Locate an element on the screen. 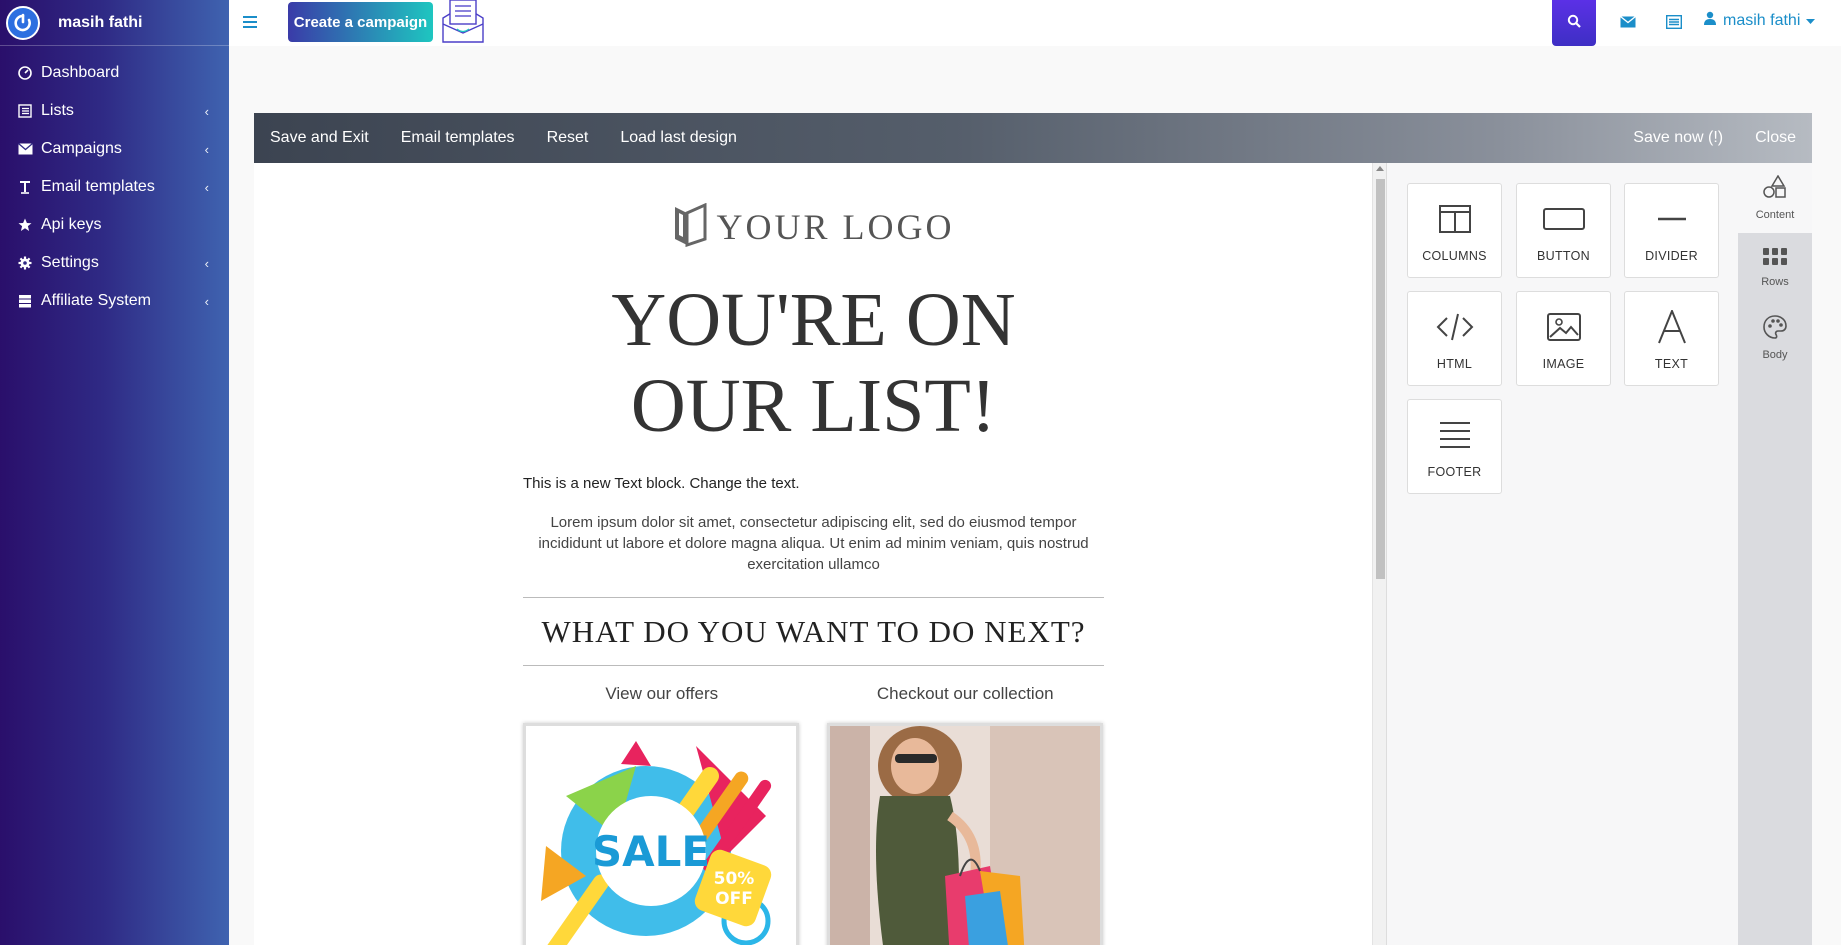  tab-label: Content is located at coordinates (1775, 215).